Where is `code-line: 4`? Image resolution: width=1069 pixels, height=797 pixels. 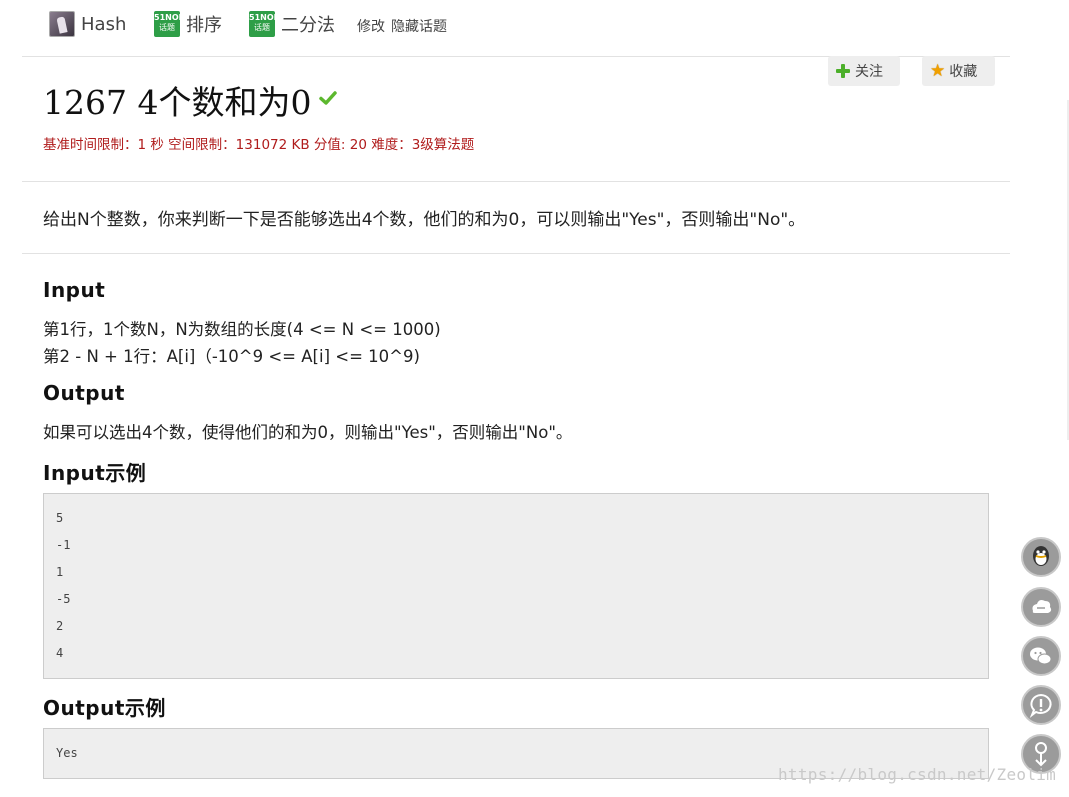 code-line: 4 is located at coordinates (60, 653).